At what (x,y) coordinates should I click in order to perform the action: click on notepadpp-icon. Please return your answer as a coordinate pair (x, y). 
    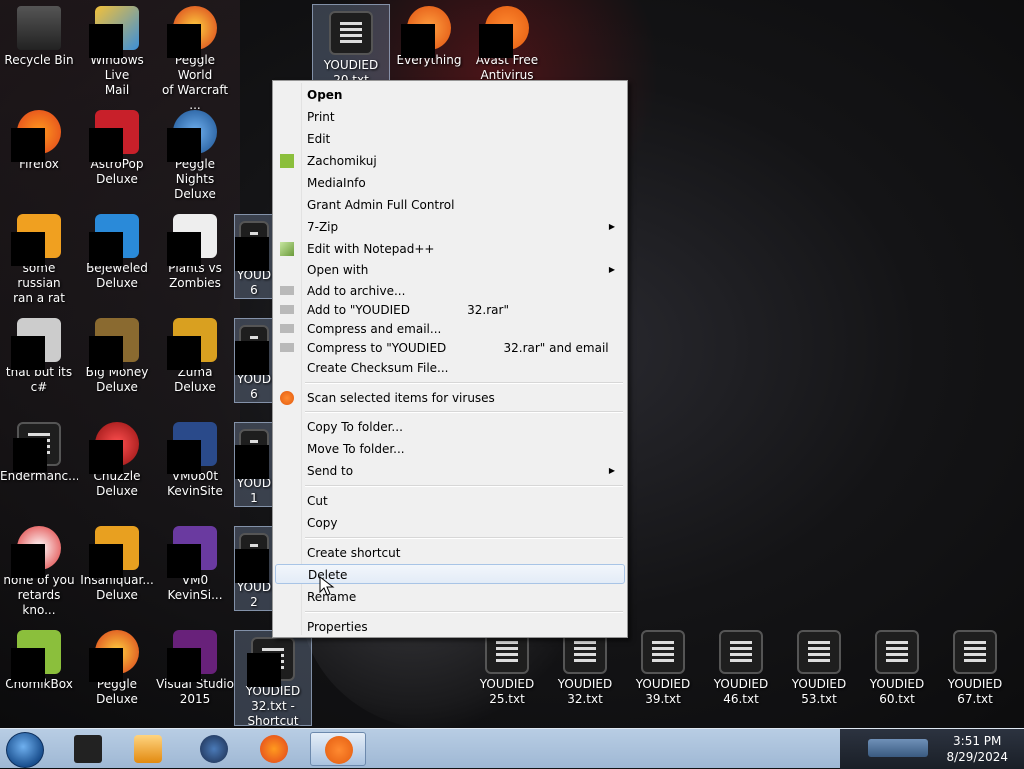
    Looking at the image, I should click on (287, 249).